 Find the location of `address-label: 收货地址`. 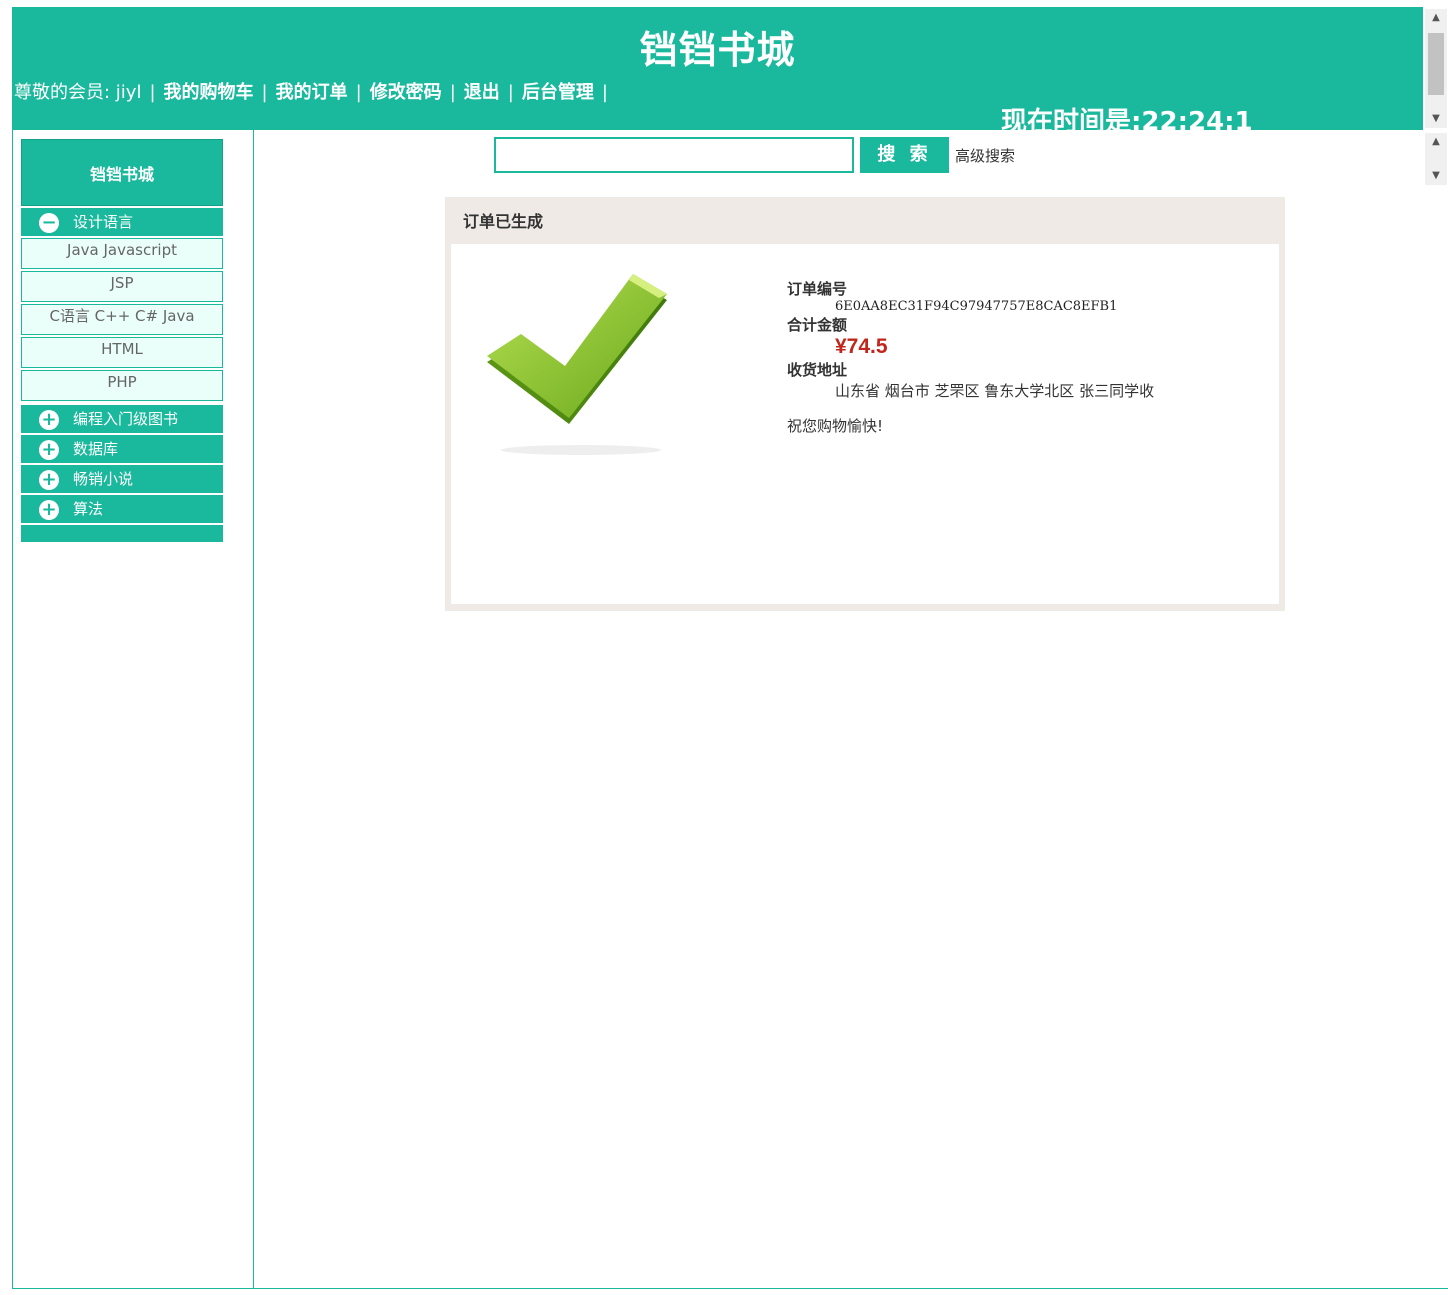

address-label: 收货地址 is located at coordinates (817, 370).